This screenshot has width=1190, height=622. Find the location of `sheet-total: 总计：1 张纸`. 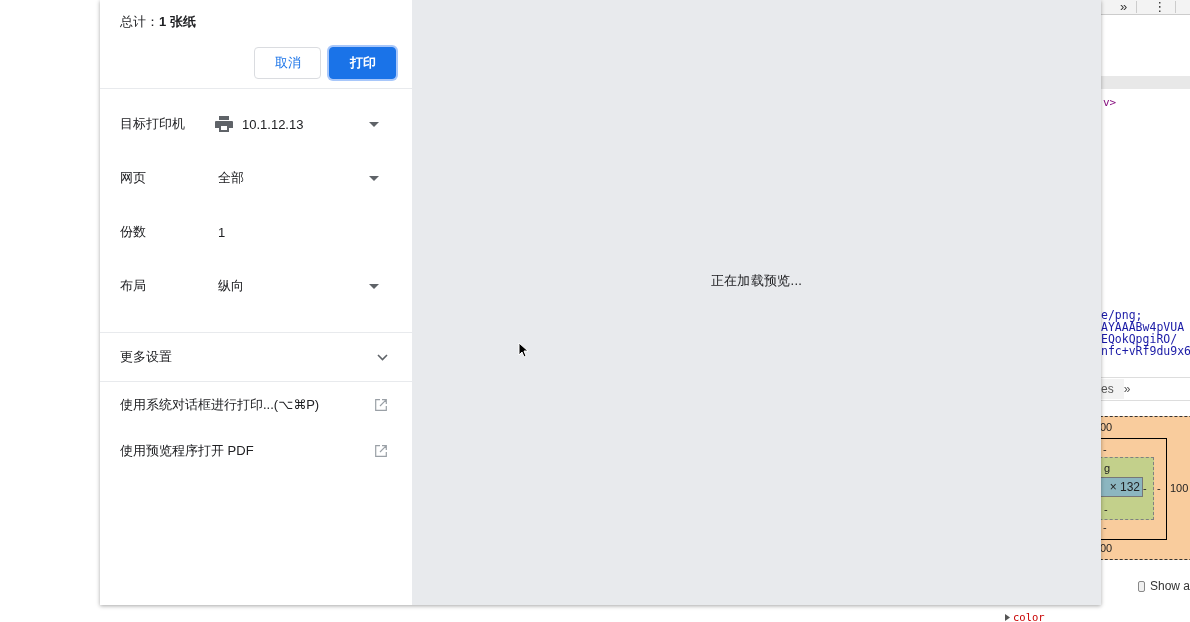

sheet-total: 总计：1 张纸 is located at coordinates (158, 22).